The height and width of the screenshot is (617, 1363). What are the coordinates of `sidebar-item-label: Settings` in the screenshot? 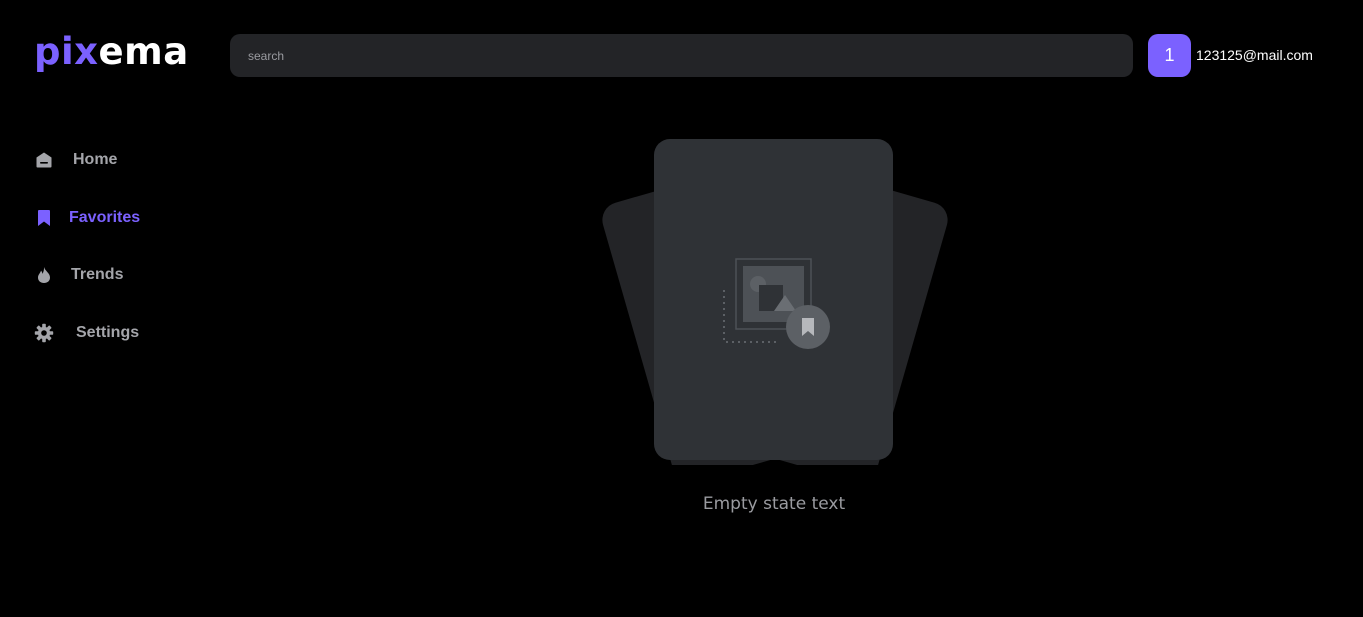 It's located at (108, 332).